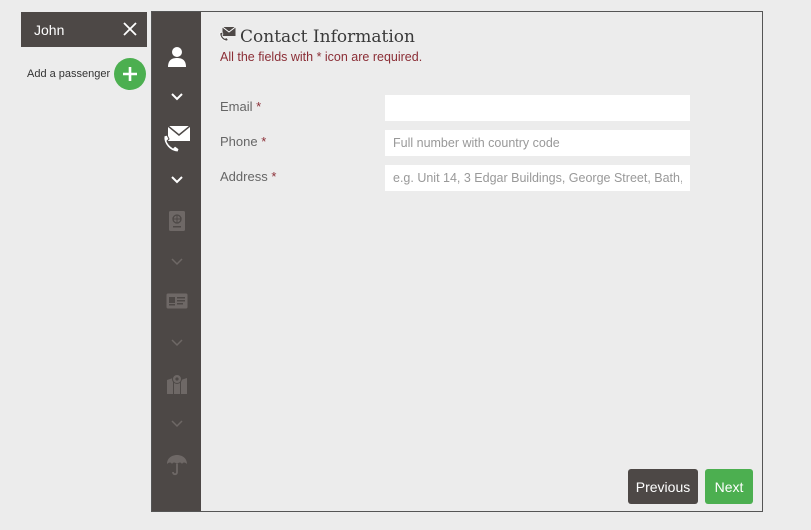 This screenshot has height=530, width=811. I want to click on step-personal, so click(176, 57).